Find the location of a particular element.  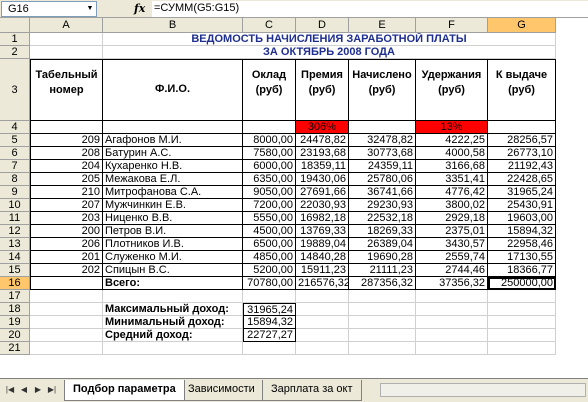

total-label: Всего: is located at coordinates (173, 283).